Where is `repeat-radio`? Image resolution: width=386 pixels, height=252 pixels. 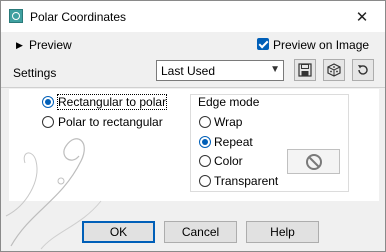
repeat-radio is located at coordinates (205, 142).